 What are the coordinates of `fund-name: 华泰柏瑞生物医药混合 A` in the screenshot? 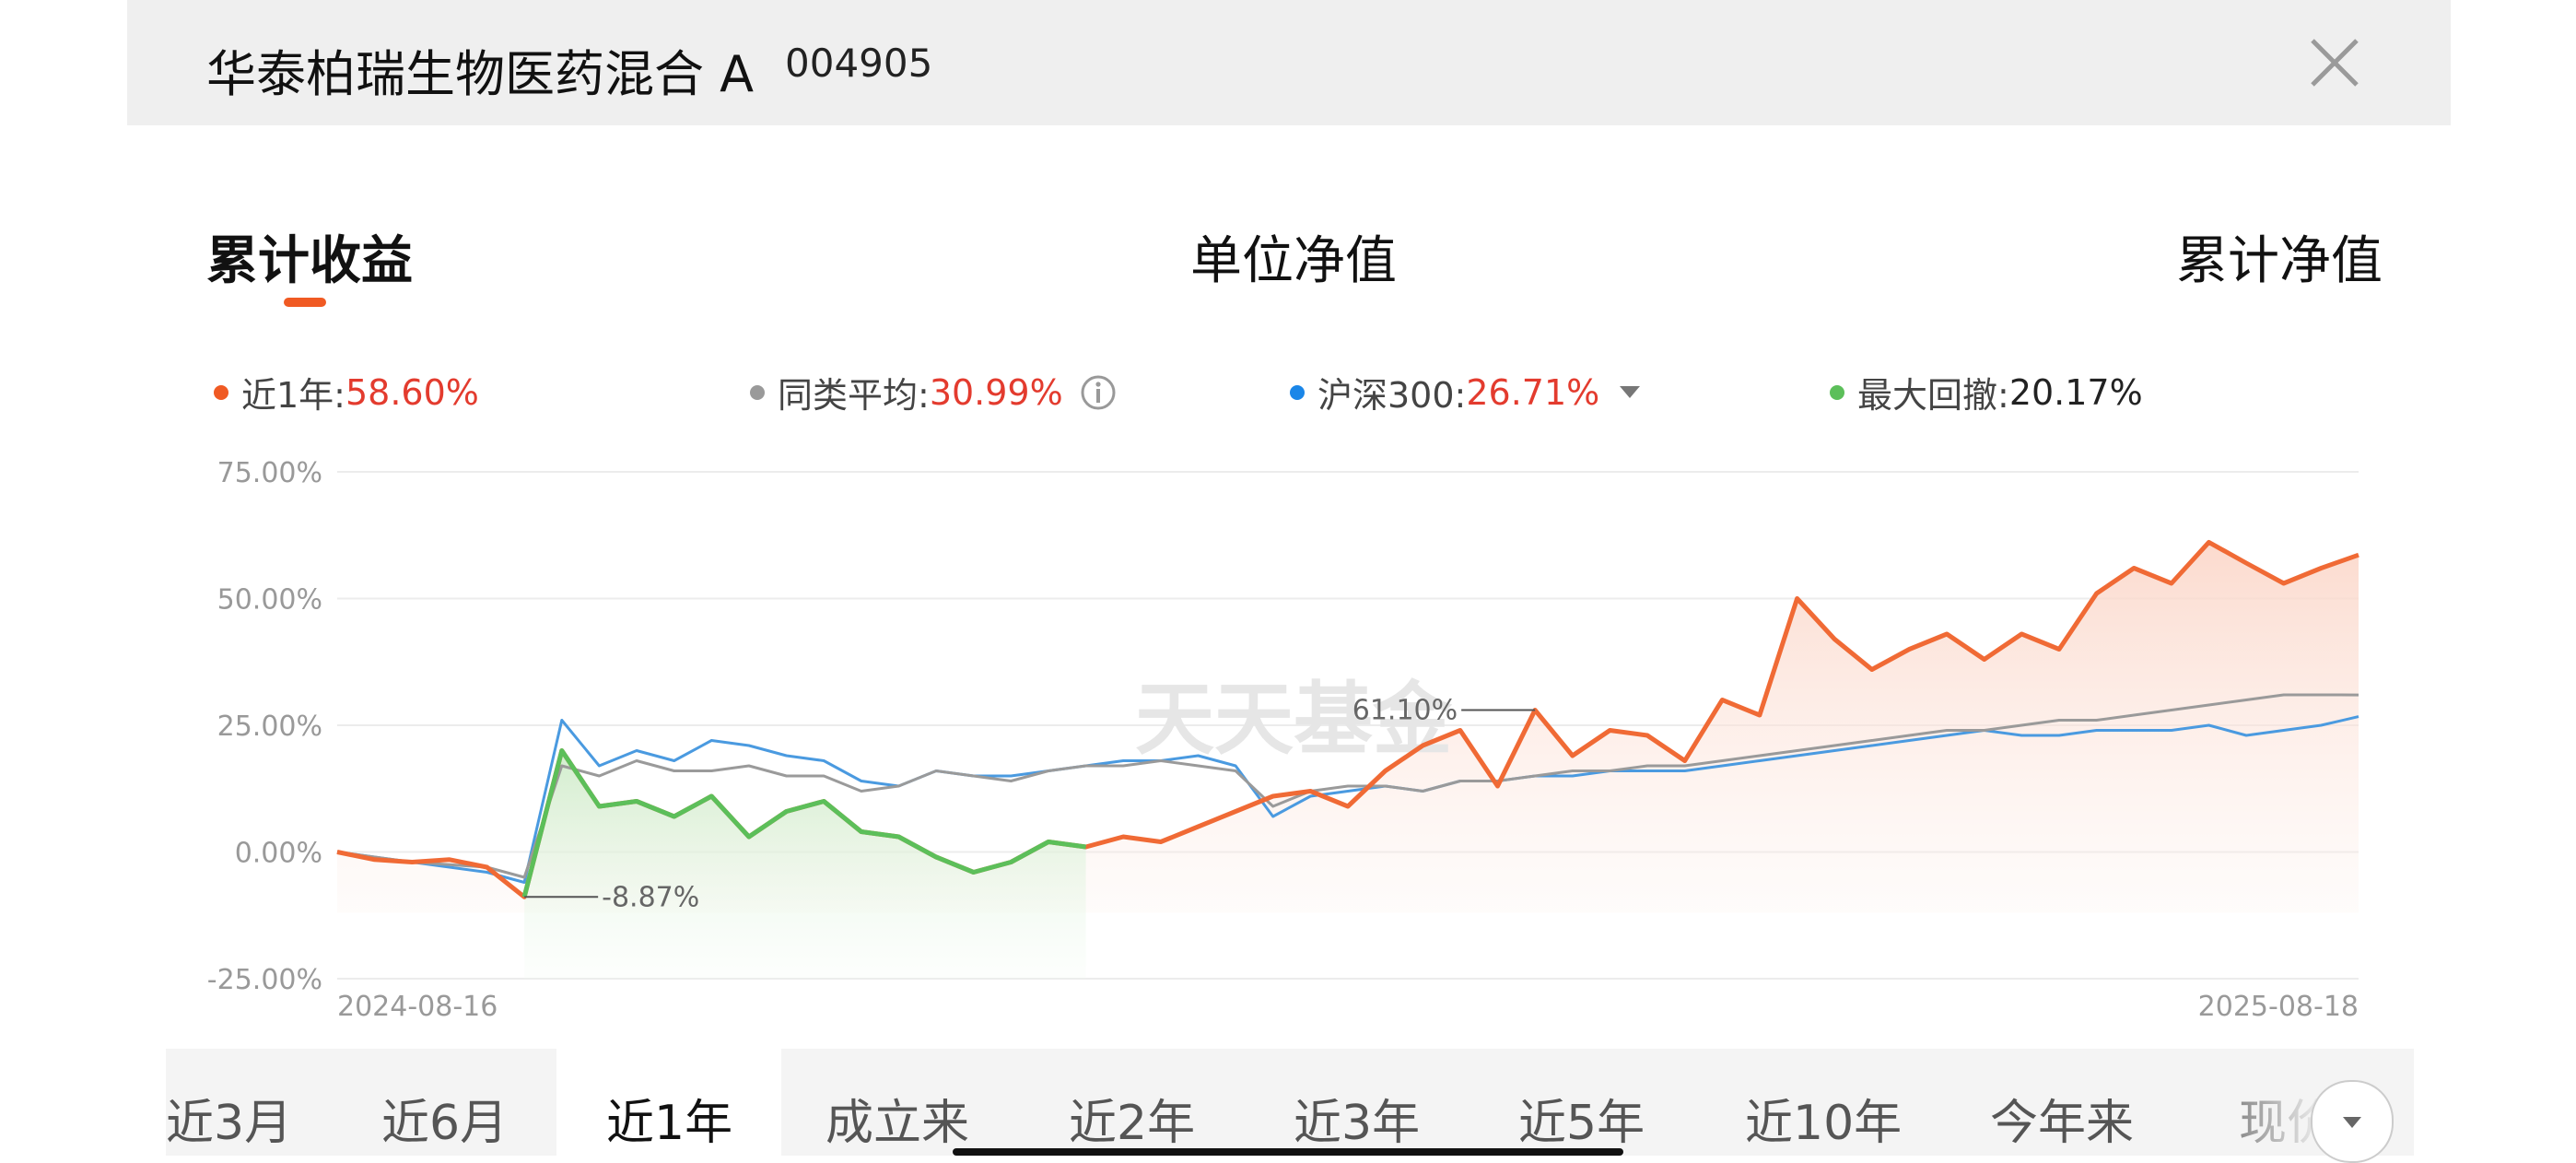 It's located at (480, 74).